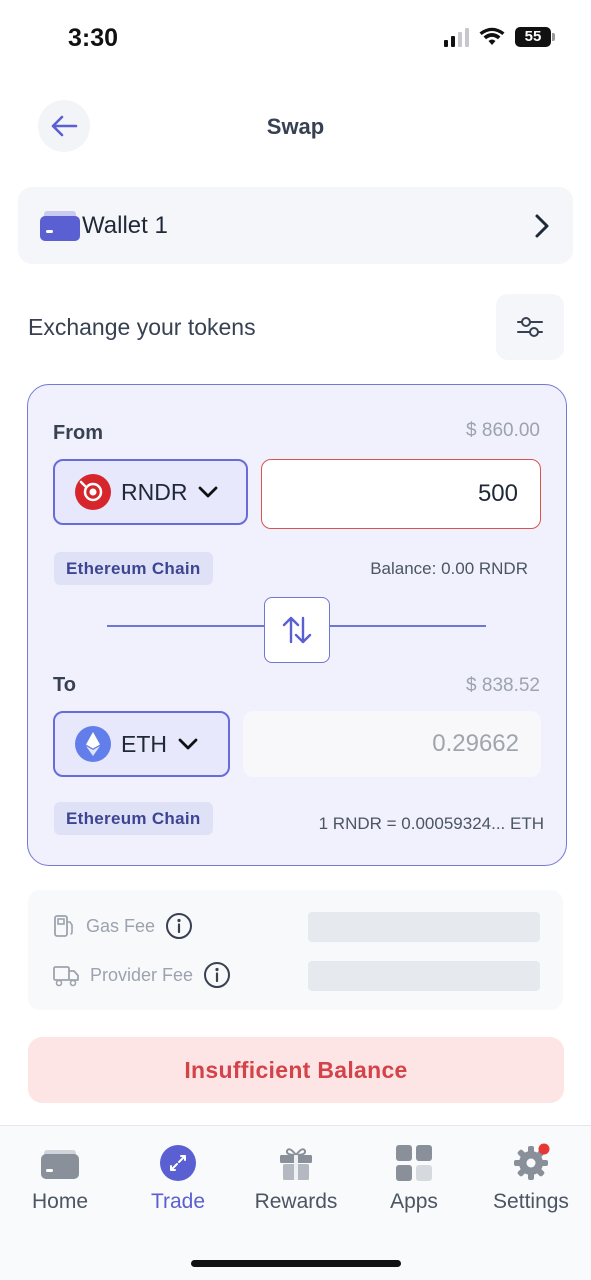  I want to click on status-bar: 3:30 55, so click(295, 40).